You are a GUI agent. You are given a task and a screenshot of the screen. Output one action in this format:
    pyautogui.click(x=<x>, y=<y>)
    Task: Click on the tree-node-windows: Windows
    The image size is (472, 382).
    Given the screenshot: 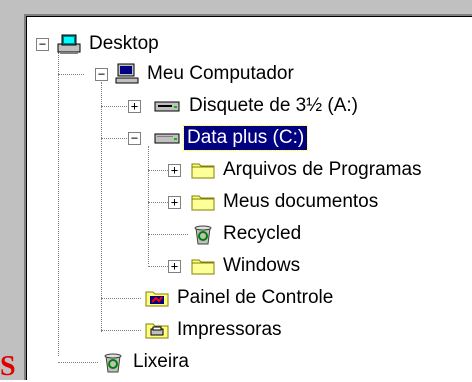 What is the action you would take?
    pyautogui.click(x=261, y=266)
    